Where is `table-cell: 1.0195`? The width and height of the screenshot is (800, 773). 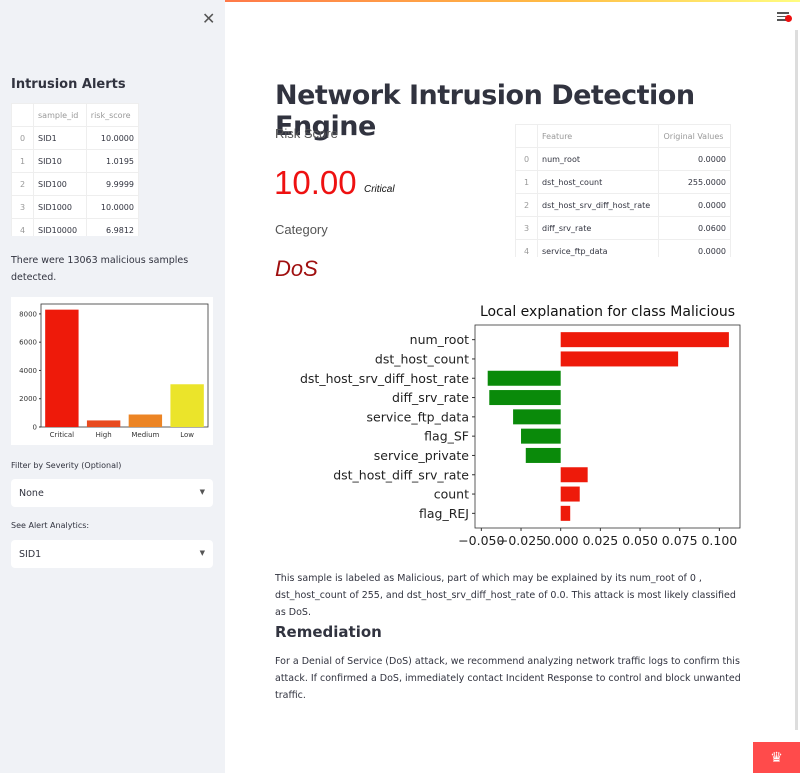 table-cell: 1.0195 is located at coordinates (112, 161).